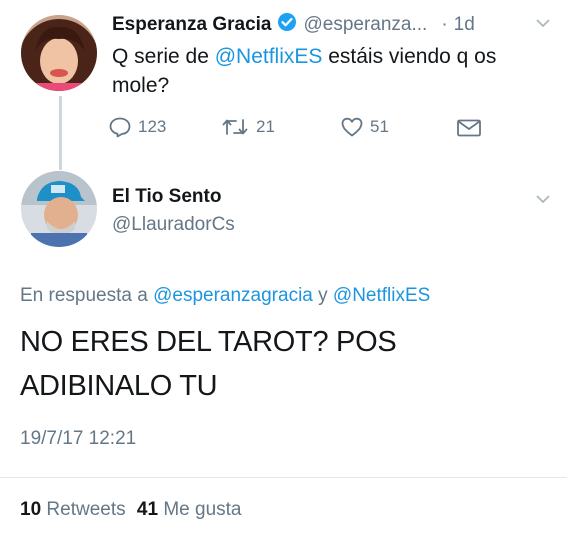  What do you see at coordinates (322, 295) in the screenshot?
I see `reply-conjunction: y` at bounding box center [322, 295].